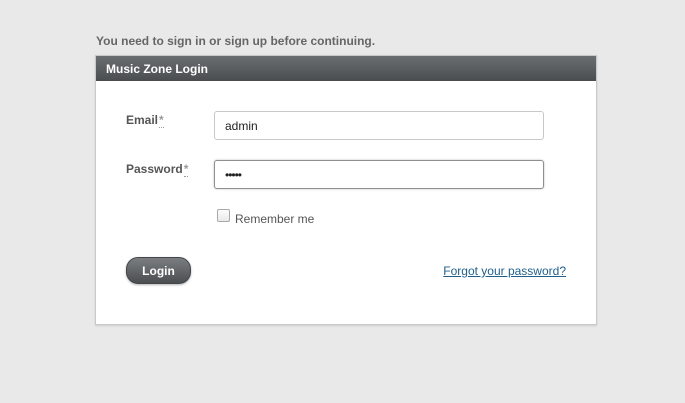 The height and width of the screenshot is (403, 685). Describe the element at coordinates (274, 219) in the screenshot. I see `remember-me-label: Remember me` at that location.